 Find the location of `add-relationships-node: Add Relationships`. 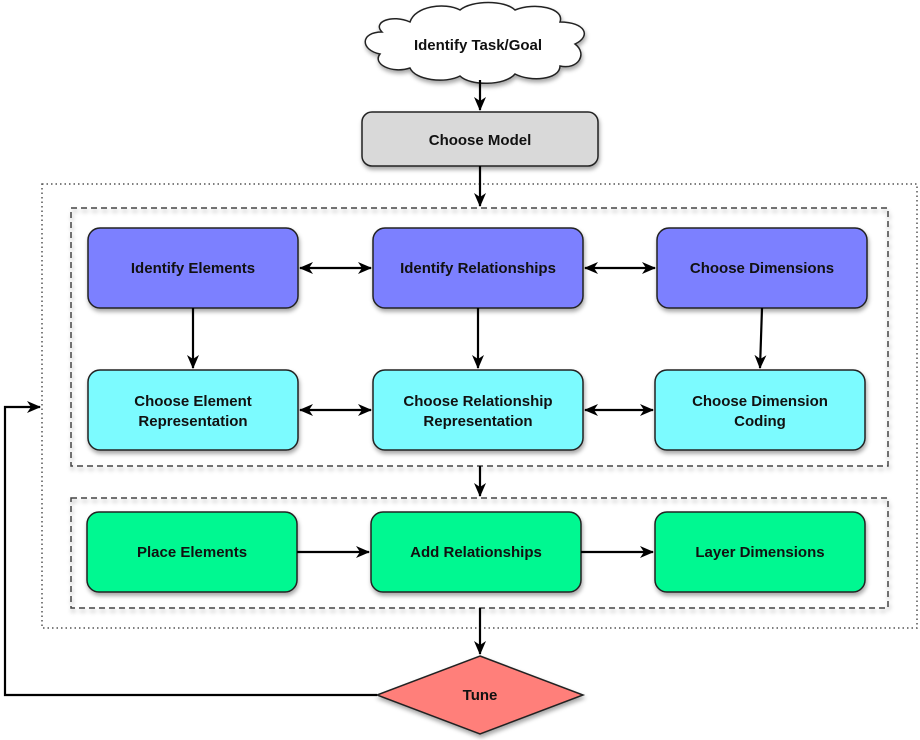

add-relationships-node: Add Relationships is located at coordinates (476, 552).